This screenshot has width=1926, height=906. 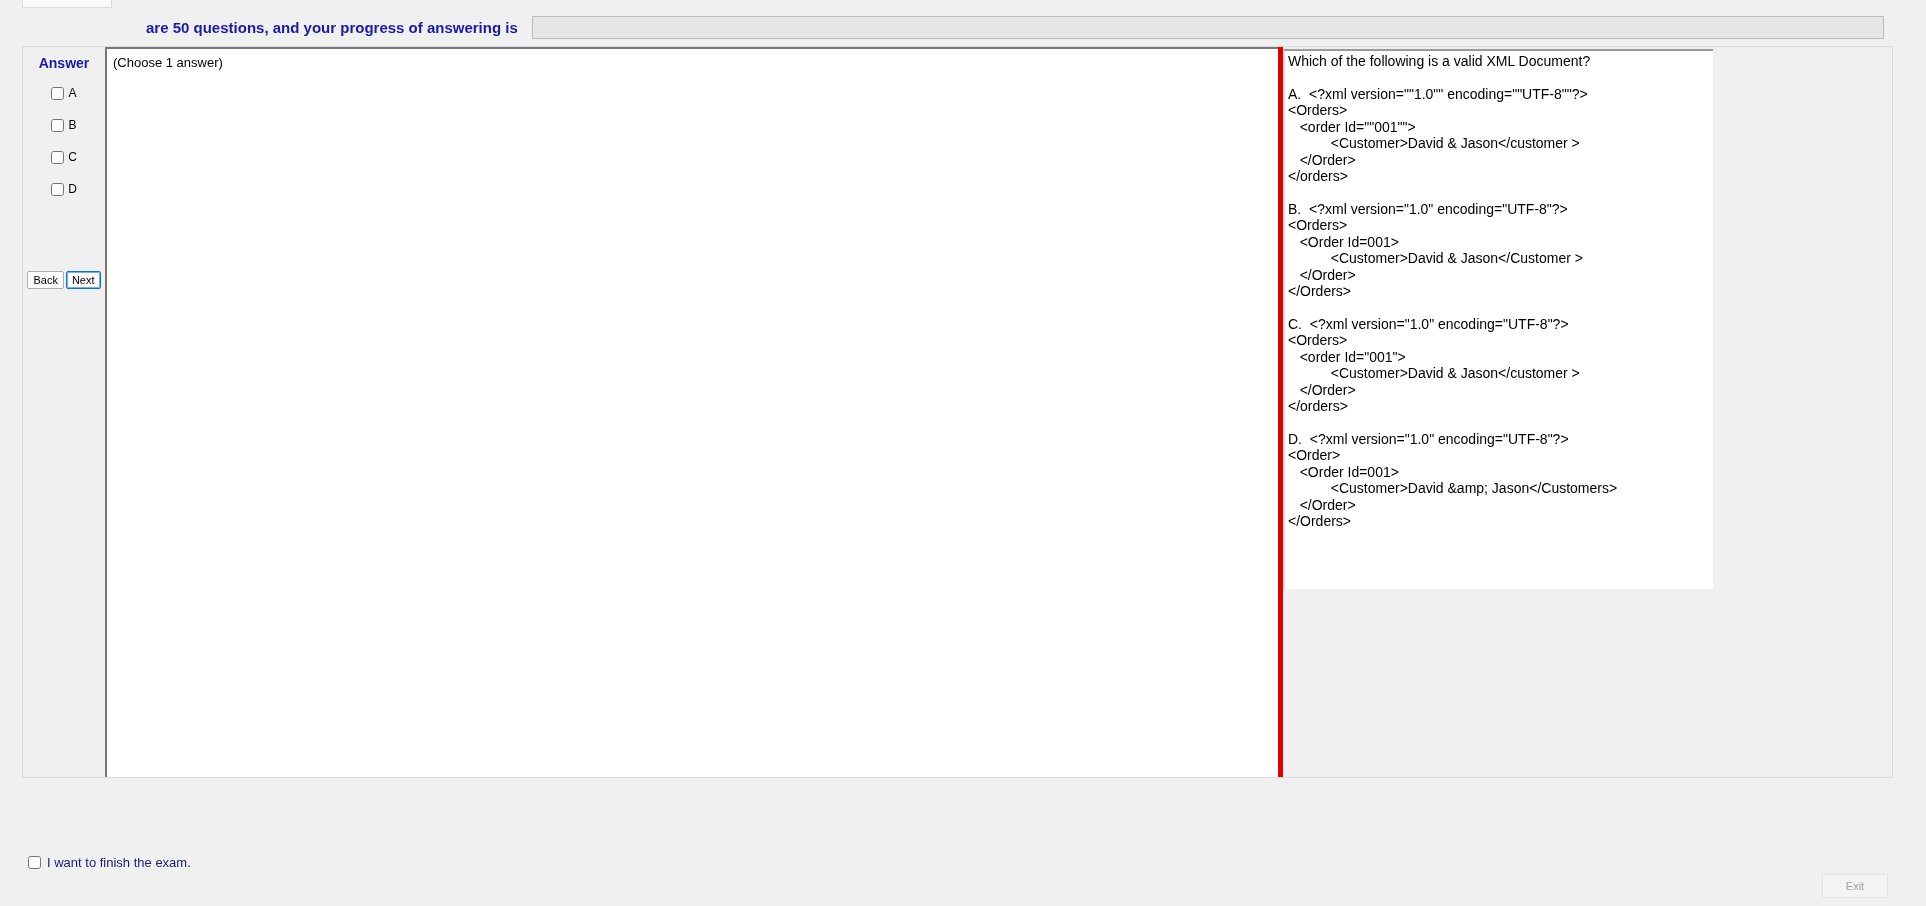 I want to click on option-text: B. <?xml version="1.0" encoding="UTF-8"?> <Orders> <Order Id=001> <Customer>David & Jason</Customer > </Order> </Orders>, so click(x=1436, y=250).